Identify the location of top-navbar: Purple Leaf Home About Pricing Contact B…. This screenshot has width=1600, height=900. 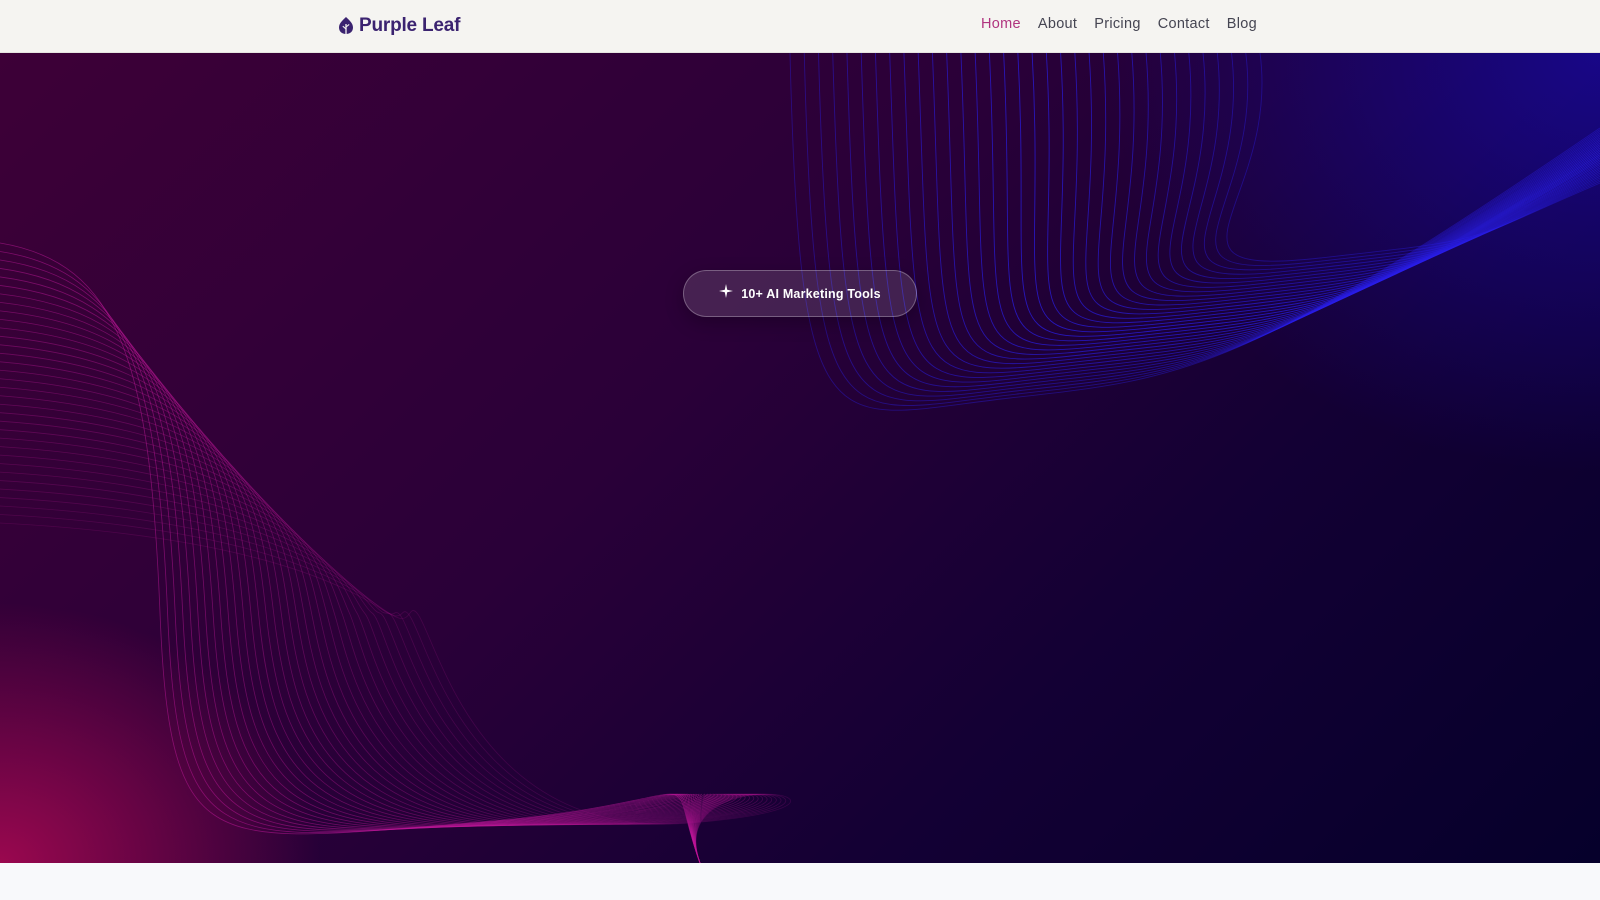
(800, 26).